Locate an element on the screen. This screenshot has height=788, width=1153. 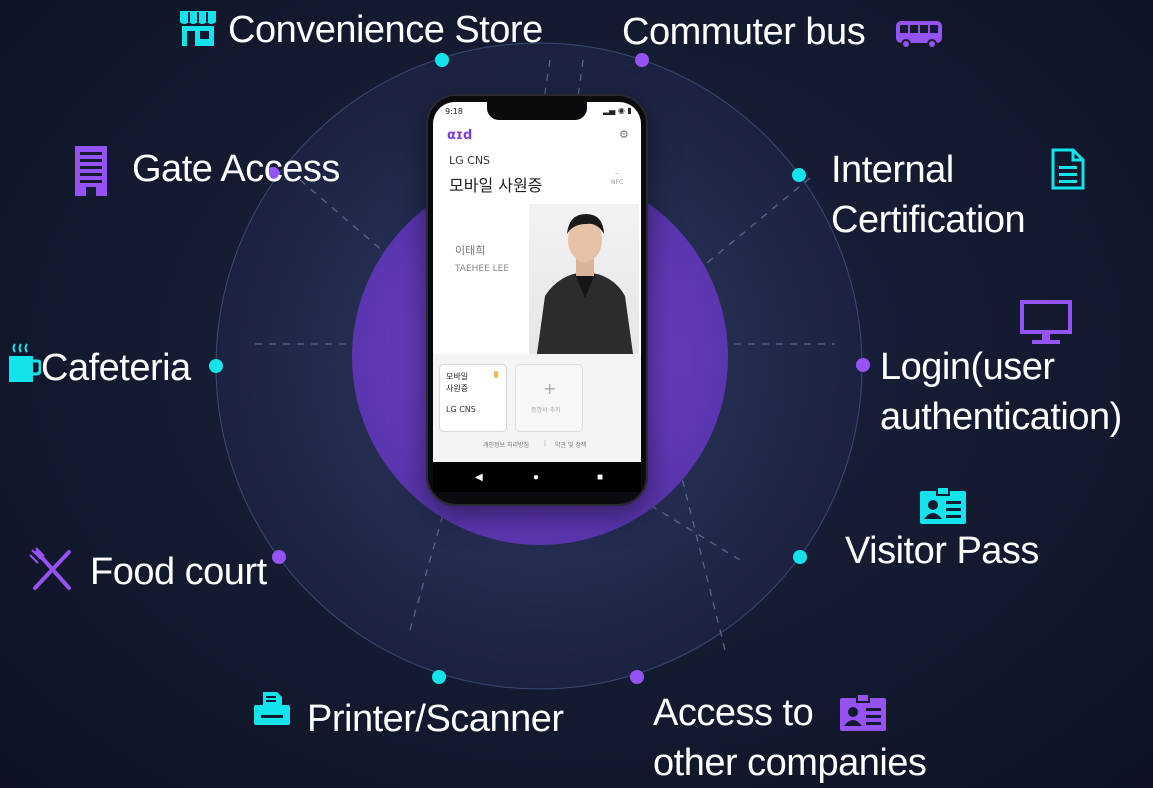
coffee-cup-icon is located at coordinates (25, 362).